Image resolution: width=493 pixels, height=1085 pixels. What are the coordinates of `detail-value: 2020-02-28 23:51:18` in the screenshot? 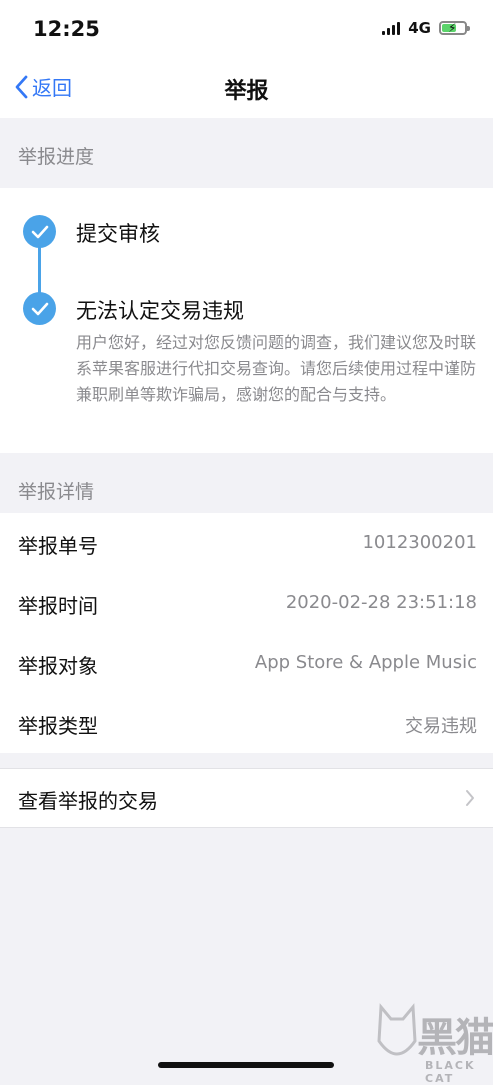 It's located at (381, 602).